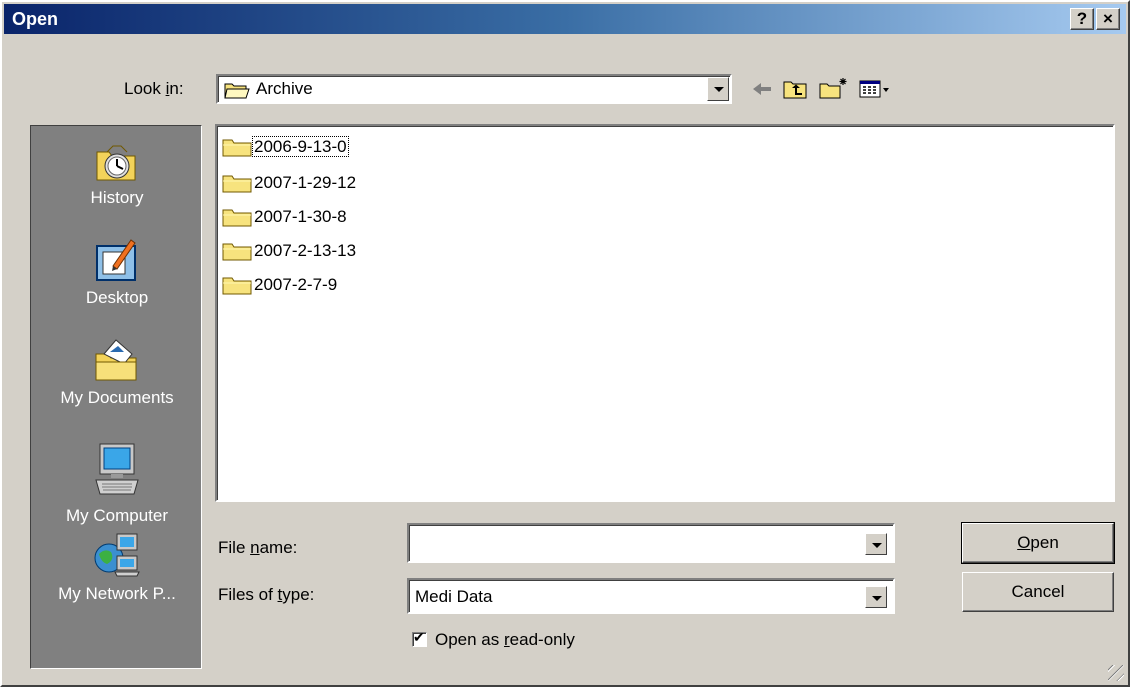 Image resolution: width=1130 pixels, height=687 pixels. I want to click on file-name-label: File name:, so click(258, 547).